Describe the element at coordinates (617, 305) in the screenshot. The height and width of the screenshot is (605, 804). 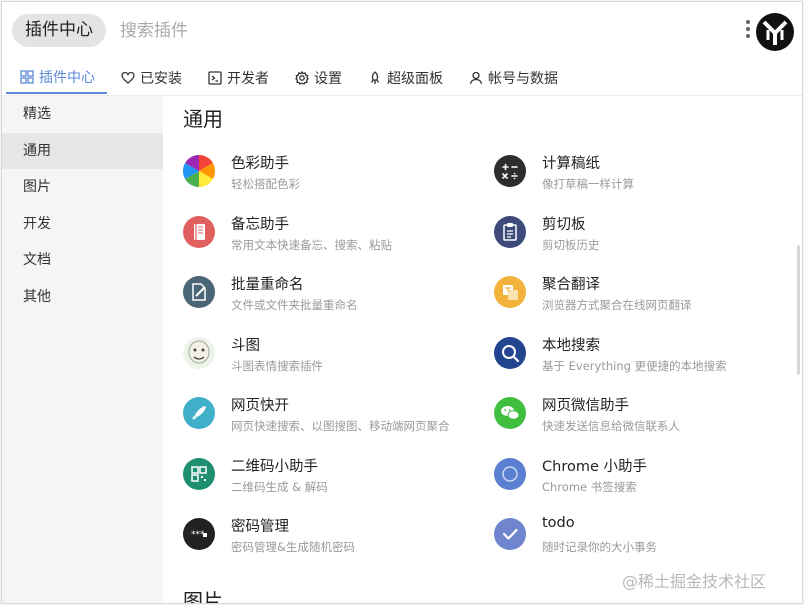
I see `plugin-desc: 浏览器方式聚合在线网页翻译` at that location.